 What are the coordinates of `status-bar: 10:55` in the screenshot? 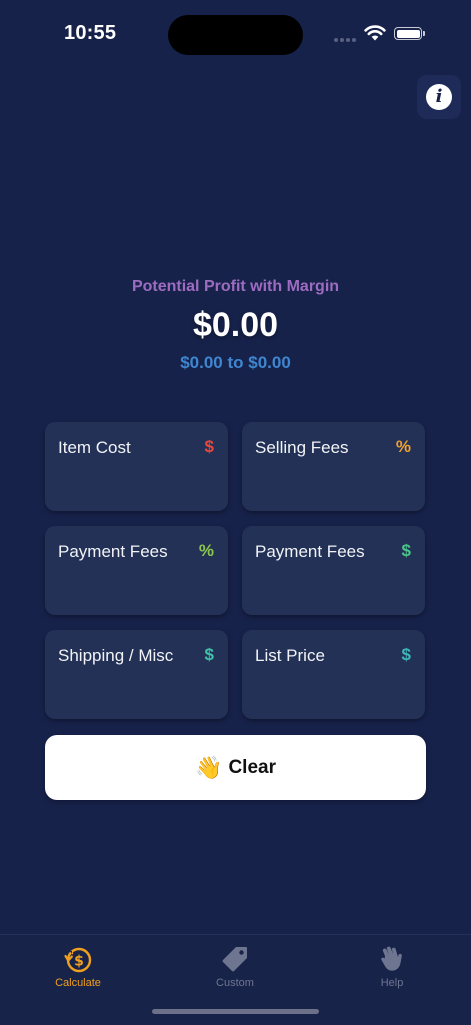 It's located at (235, 32).